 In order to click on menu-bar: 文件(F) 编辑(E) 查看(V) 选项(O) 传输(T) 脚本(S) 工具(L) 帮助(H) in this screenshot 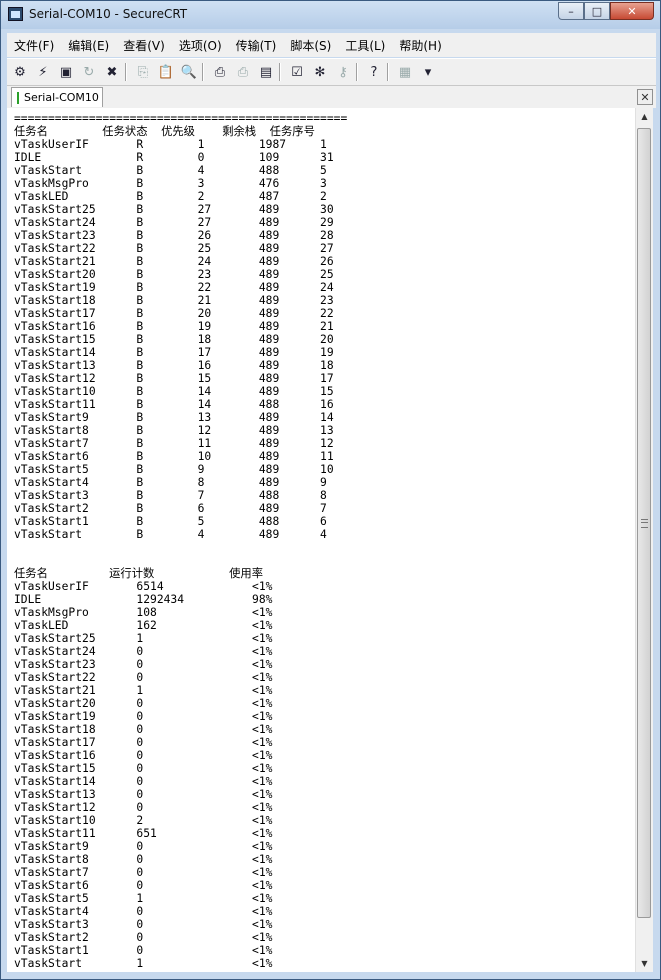, I will do `click(331, 45)`.